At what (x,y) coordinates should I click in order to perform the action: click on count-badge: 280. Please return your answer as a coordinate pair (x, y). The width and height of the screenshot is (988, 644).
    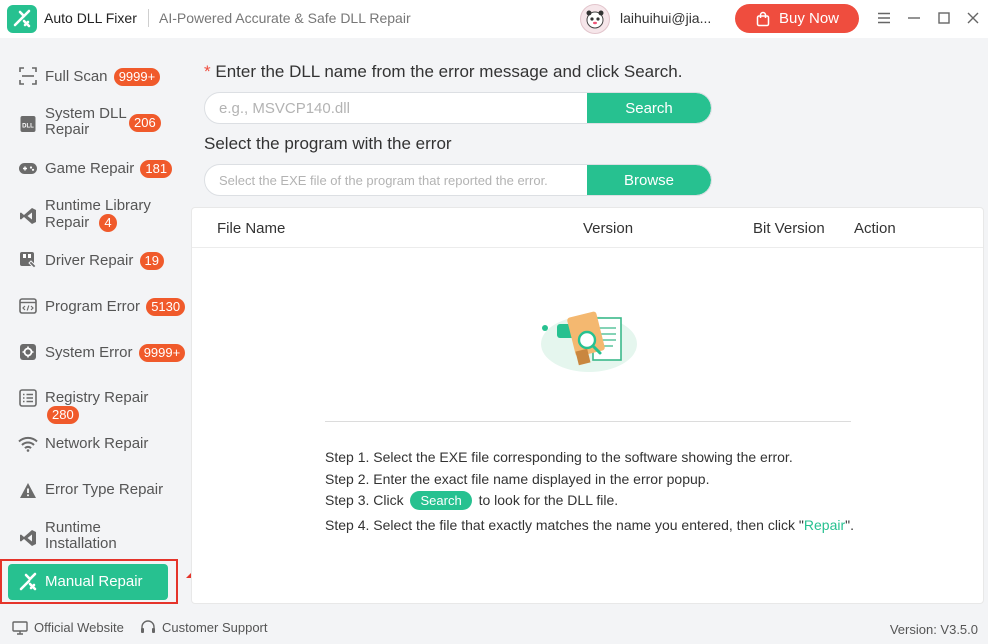
    Looking at the image, I should click on (63, 415).